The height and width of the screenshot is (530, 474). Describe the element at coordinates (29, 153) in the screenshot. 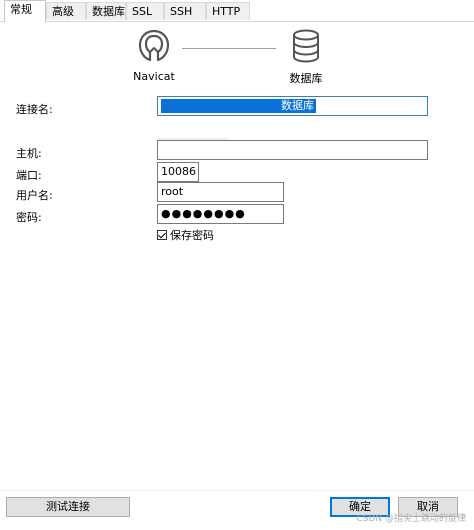

I see `host-label: 主机:` at that location.